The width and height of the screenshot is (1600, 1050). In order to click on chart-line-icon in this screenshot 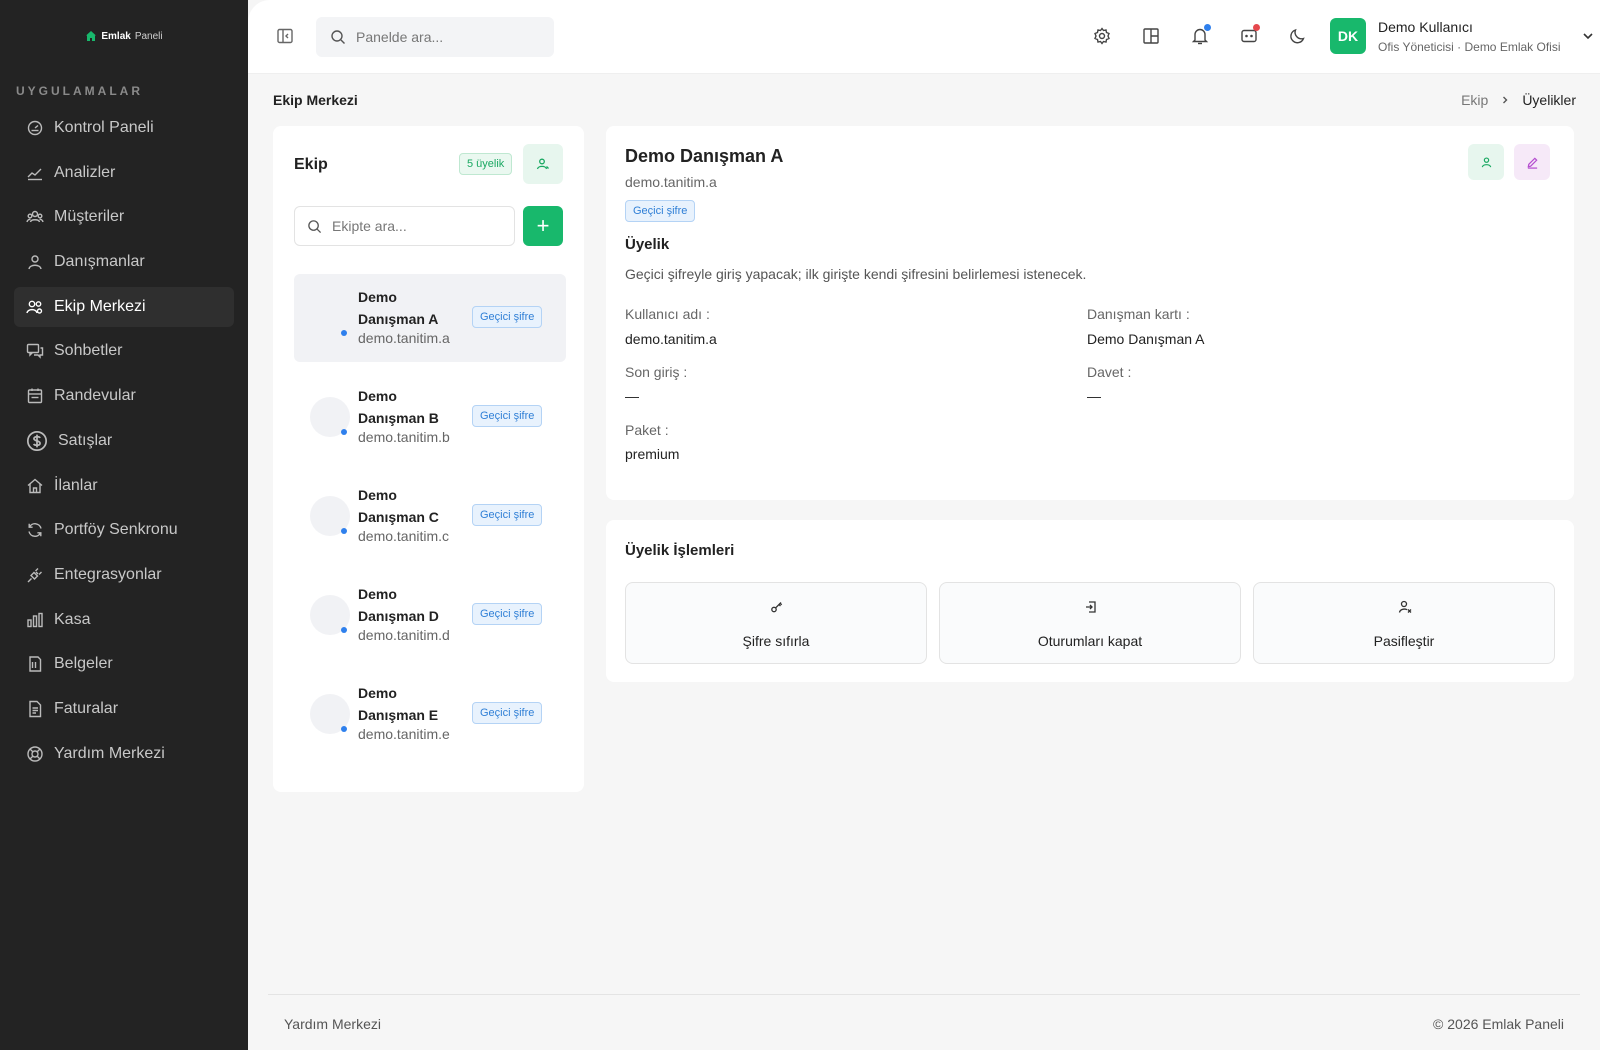, I will do `click(34, 174)`.